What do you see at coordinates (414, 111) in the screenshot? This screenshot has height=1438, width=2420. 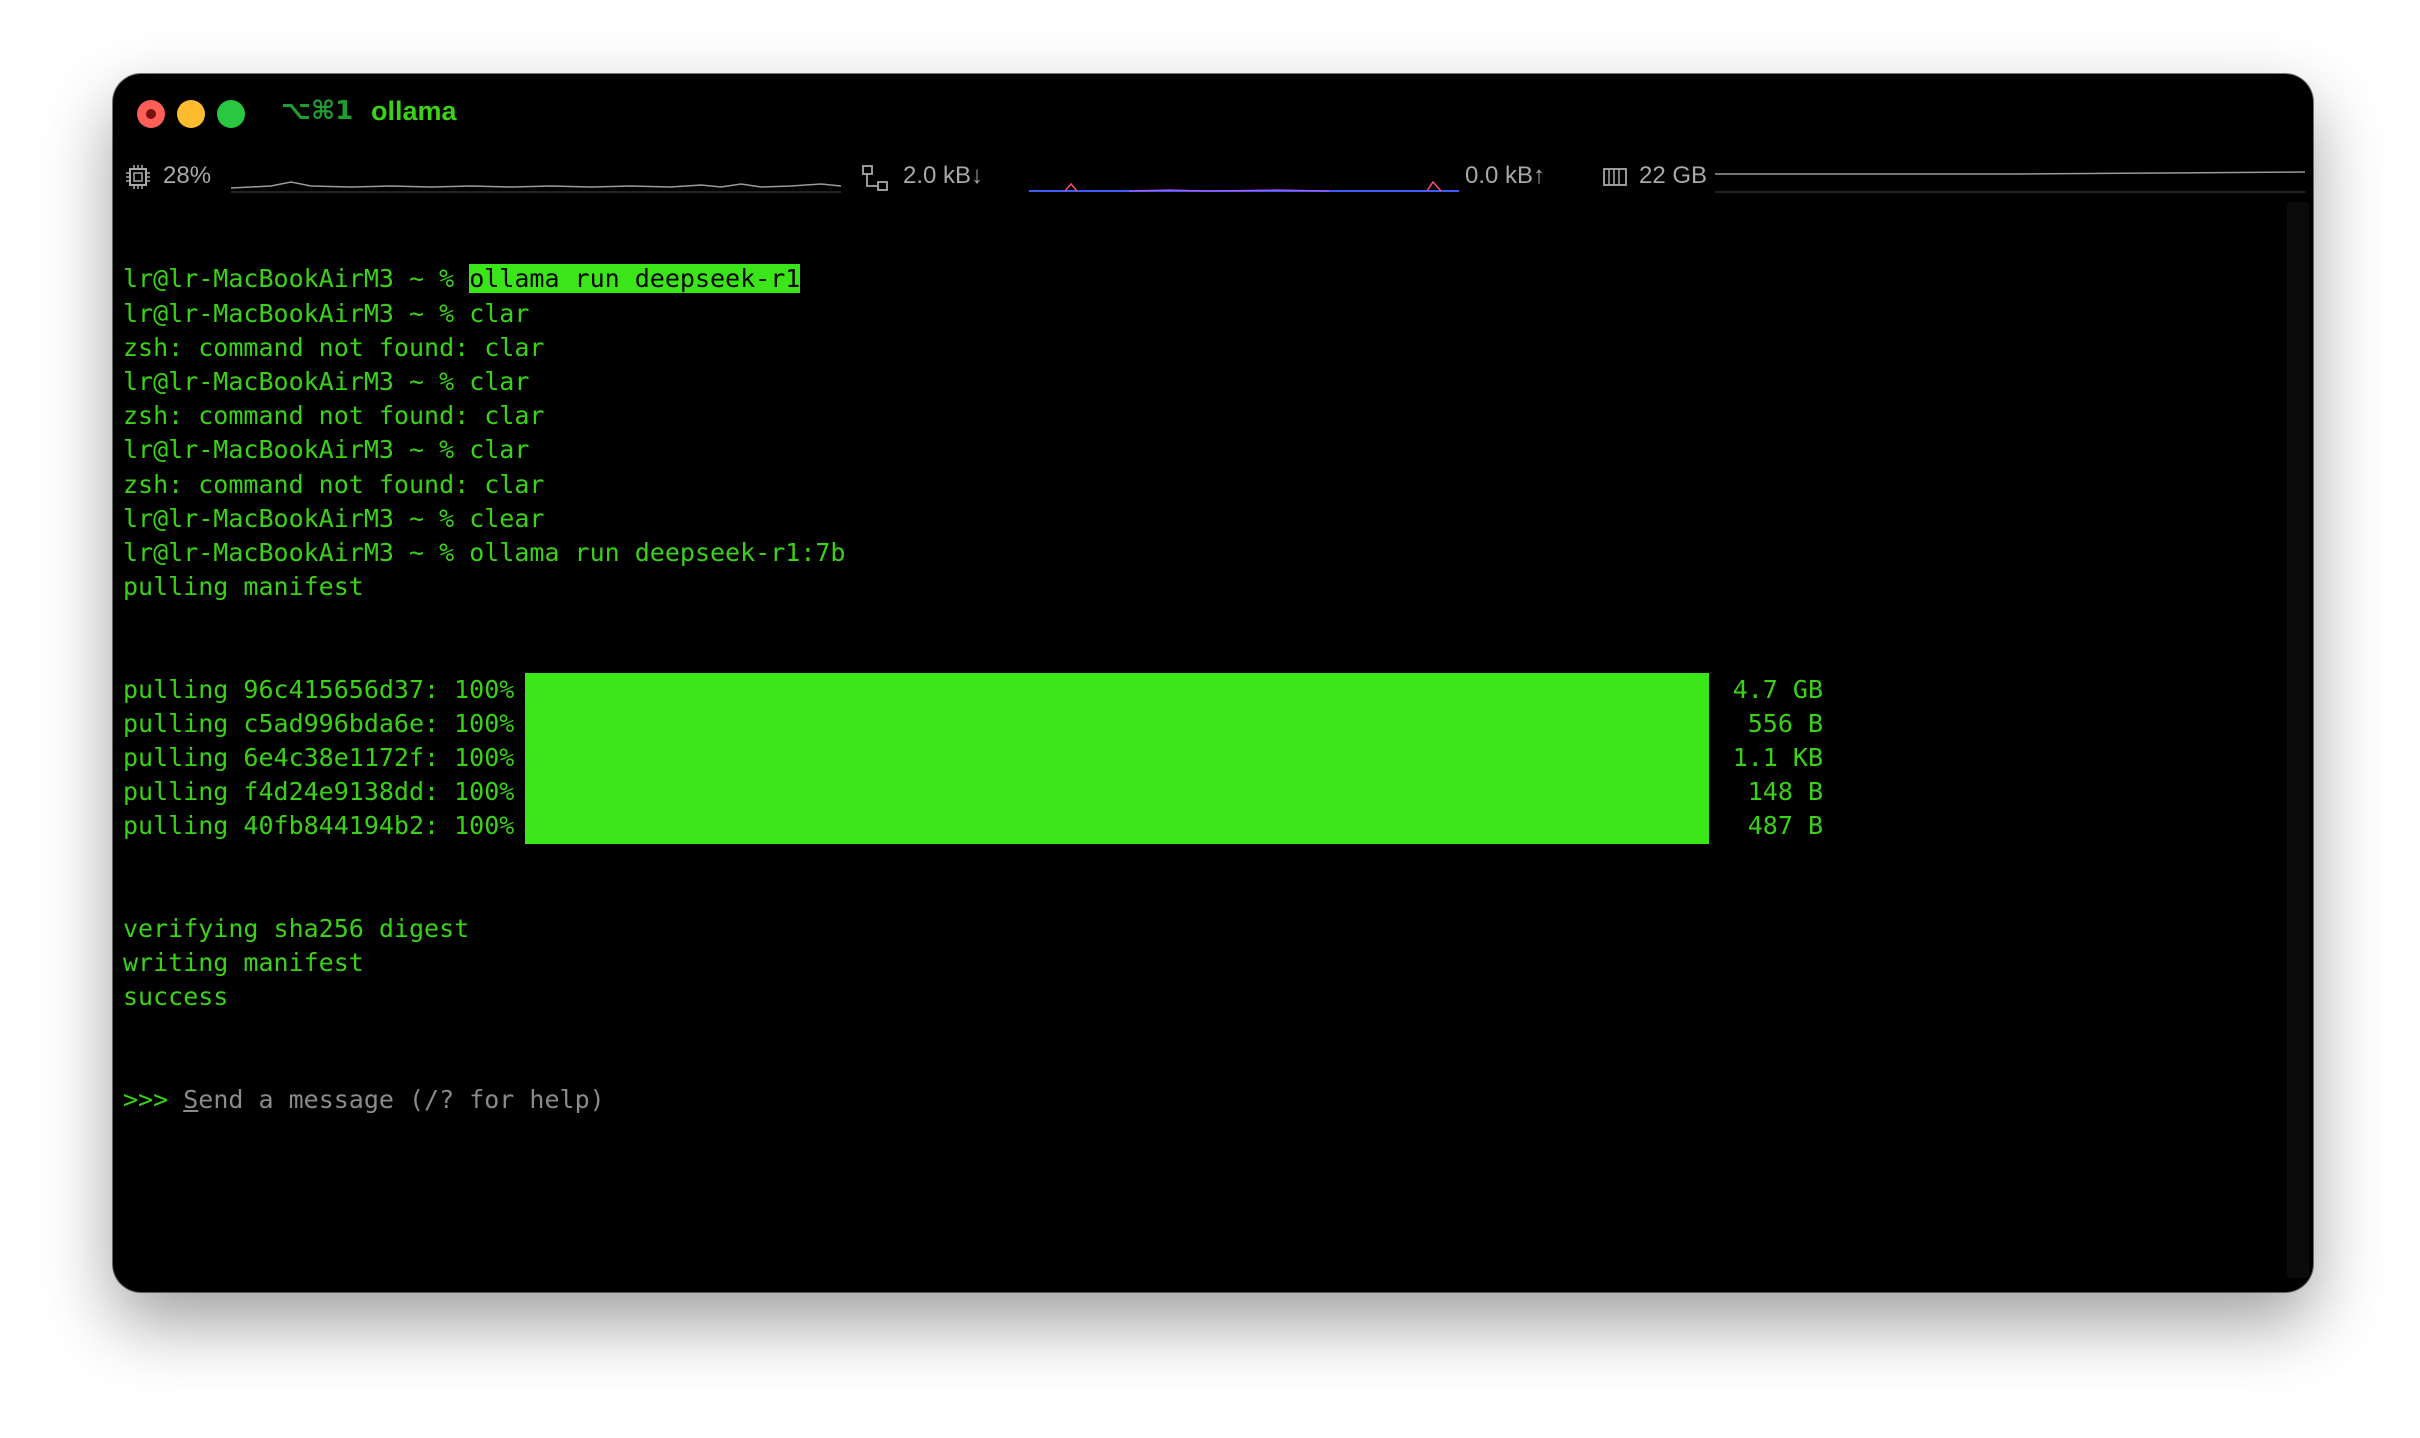 I see `tab-title: ollama` at bounding box center [414, 111].